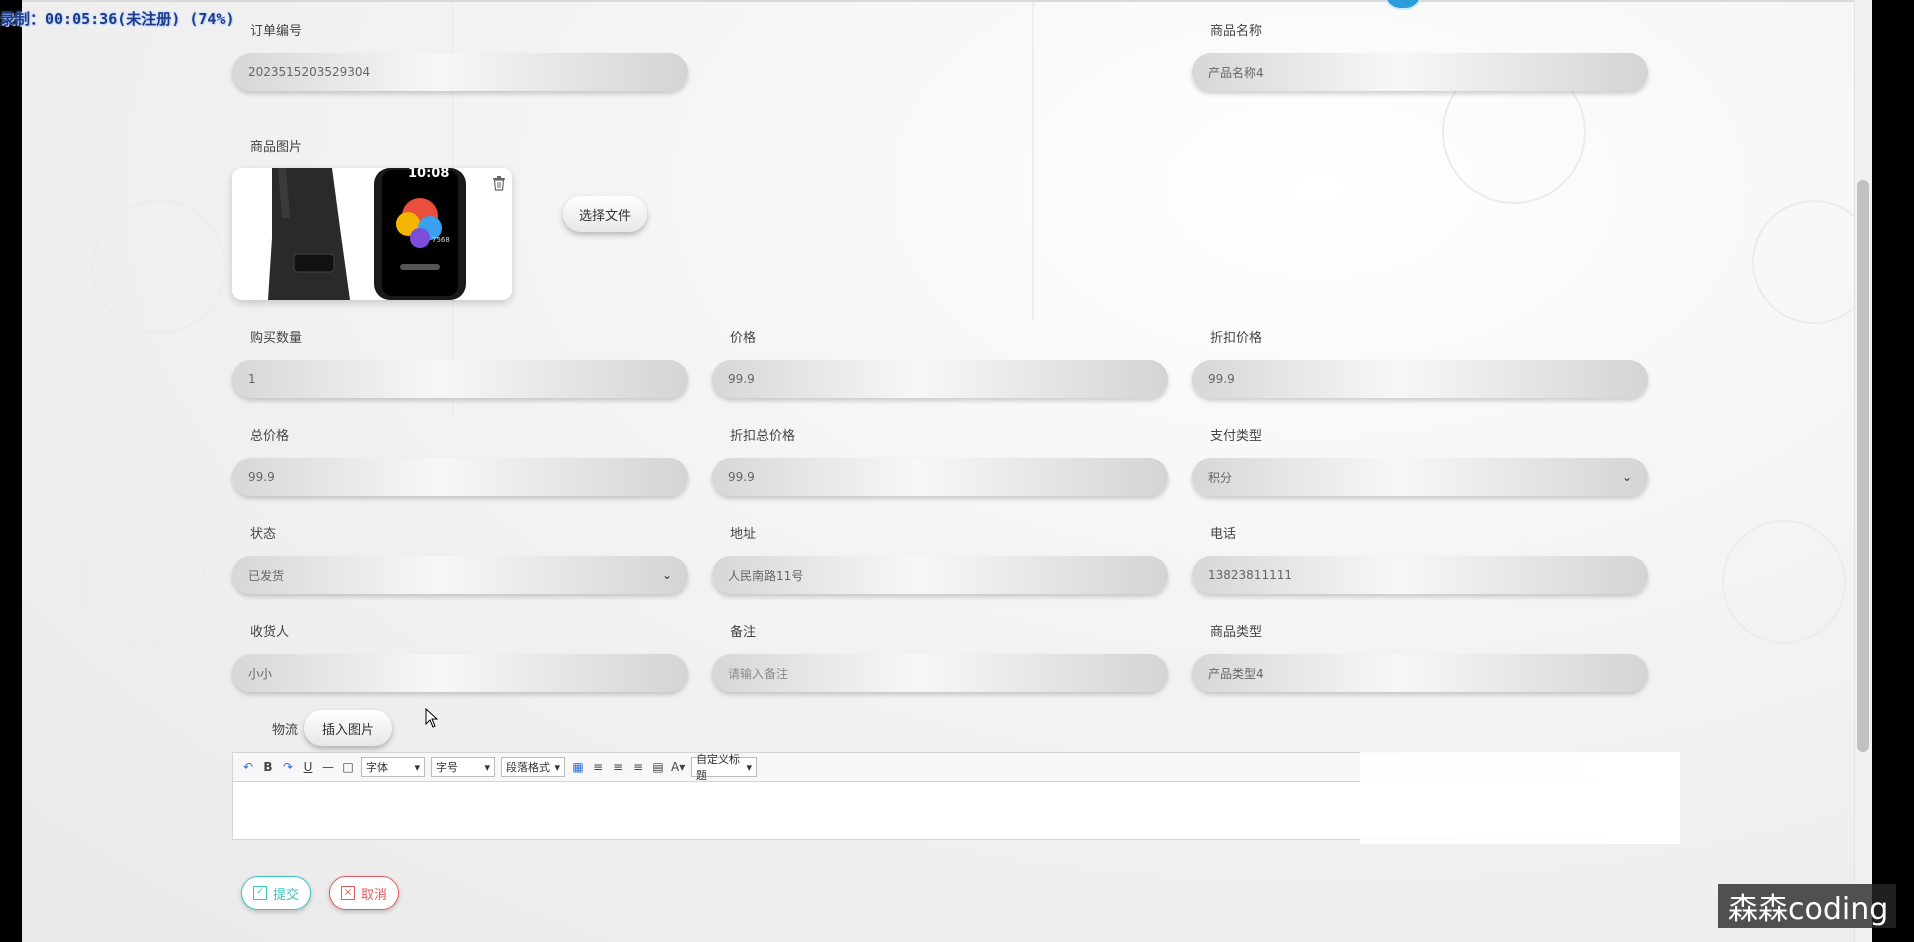  Describe the element at coordinates (1223, 534) in the screenshot. I see `phone-label: 电话` at that location.